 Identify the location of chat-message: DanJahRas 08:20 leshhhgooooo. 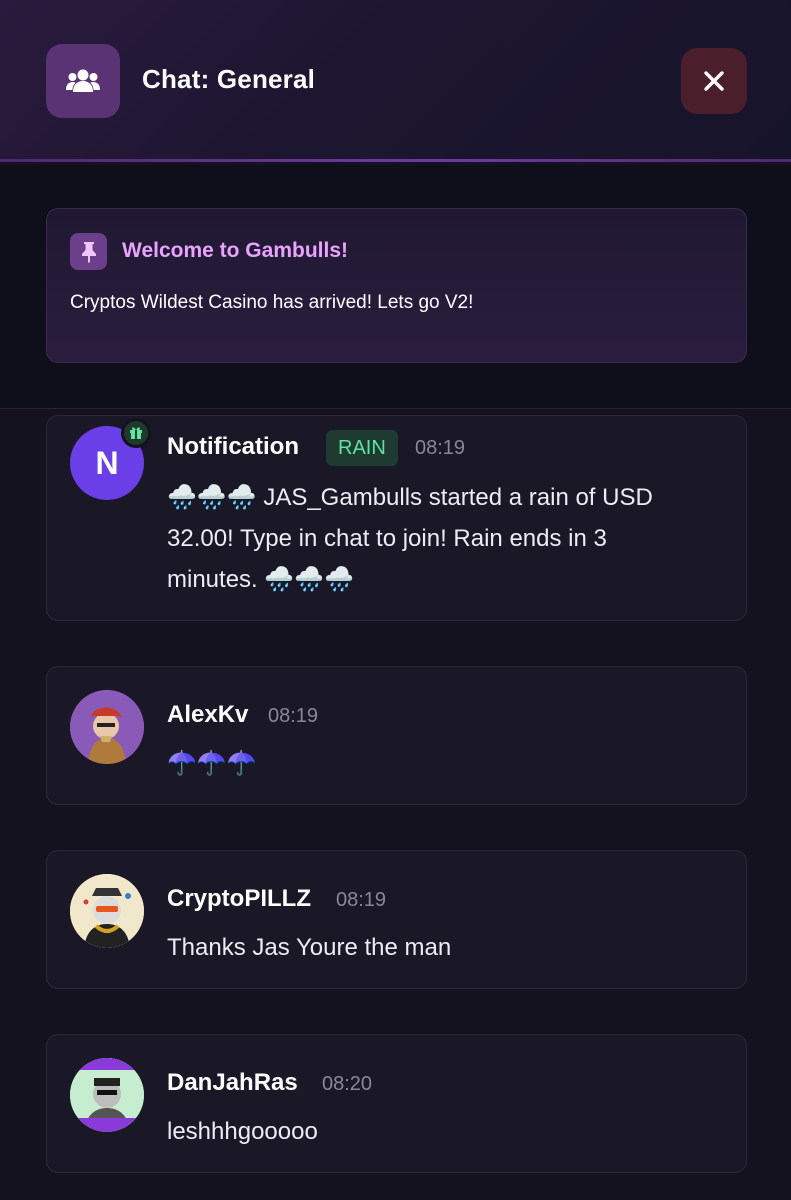
(396, 1103).